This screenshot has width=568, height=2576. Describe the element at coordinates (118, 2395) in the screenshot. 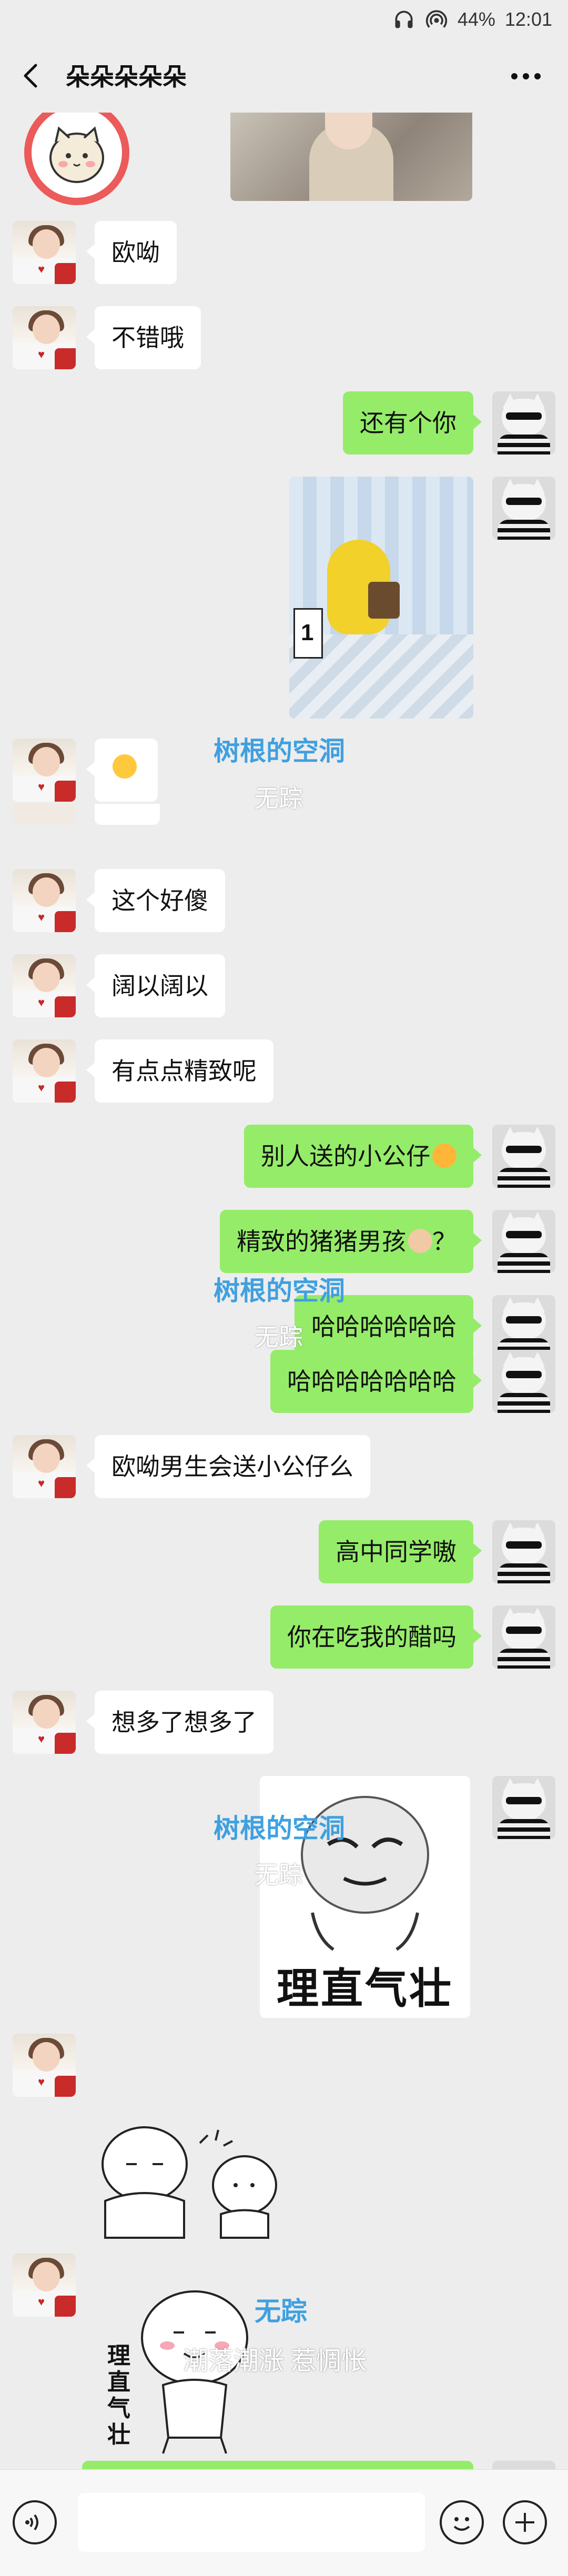

I see `sticker-caption-vertical: 理直气壮` at that location.